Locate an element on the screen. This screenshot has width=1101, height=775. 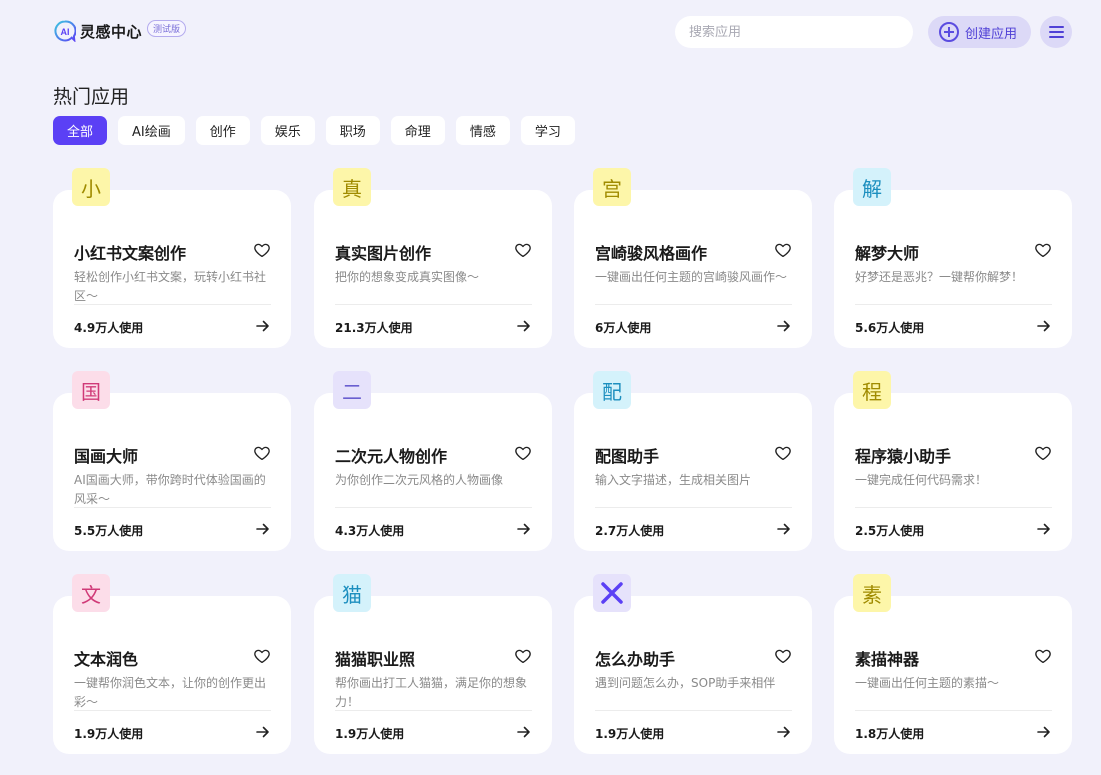
app-title: 灵感中心 is located at coordinates (111, 31).